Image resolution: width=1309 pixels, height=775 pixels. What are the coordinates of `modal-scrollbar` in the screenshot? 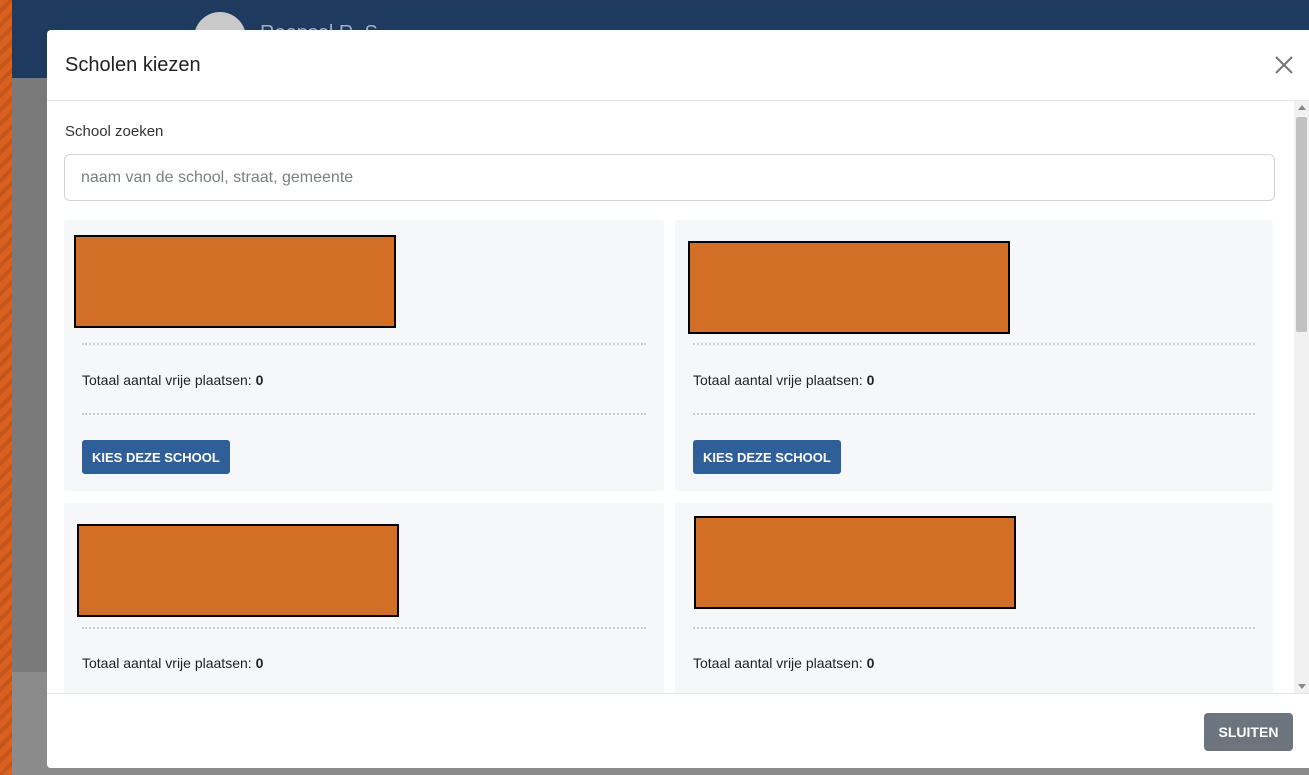 It's located at (1301, 397).